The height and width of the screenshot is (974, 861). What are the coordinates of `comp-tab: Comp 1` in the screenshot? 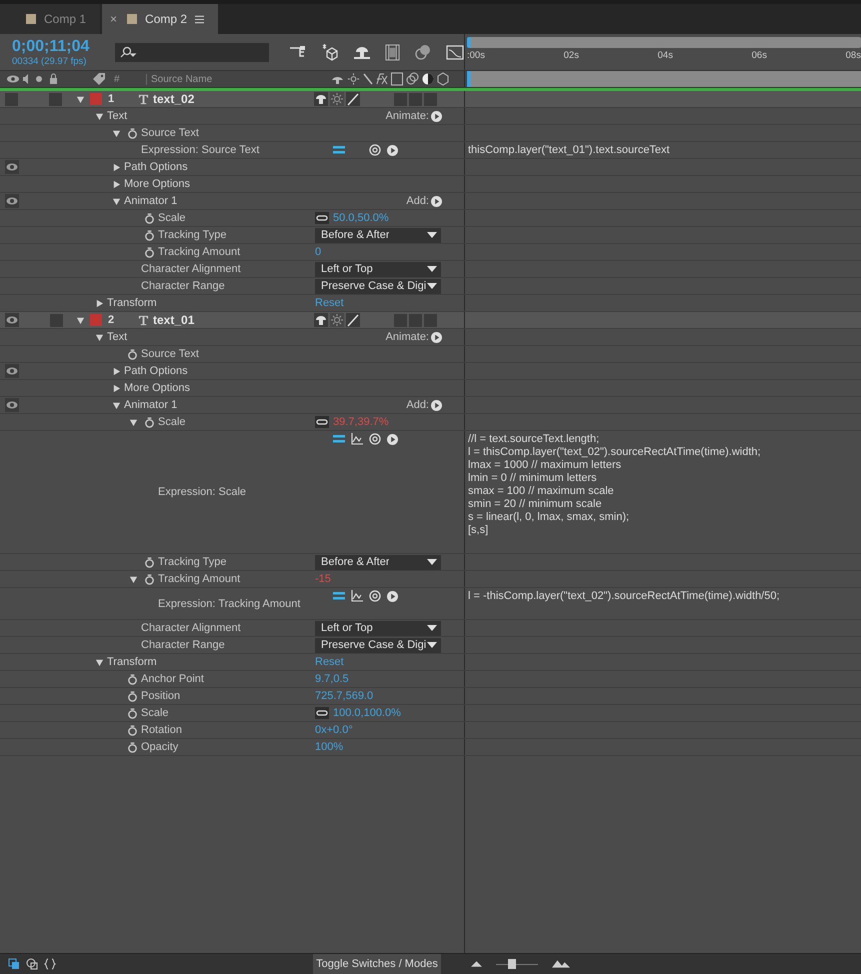 It's located at (50, 19).